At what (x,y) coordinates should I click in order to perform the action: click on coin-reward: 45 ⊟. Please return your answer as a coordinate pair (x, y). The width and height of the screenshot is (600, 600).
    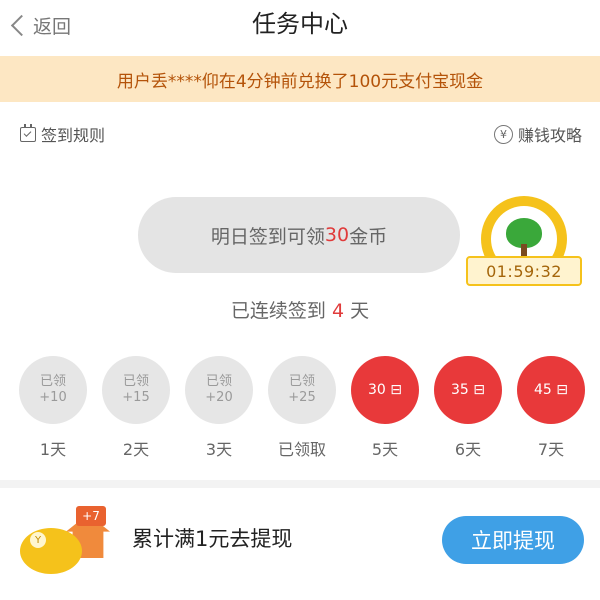
    Looking at the image, I should click on (551, 390).